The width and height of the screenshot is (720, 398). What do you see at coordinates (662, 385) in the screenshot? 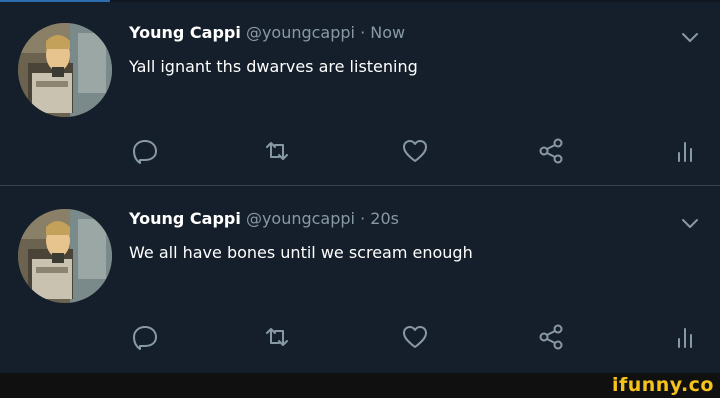
I see `ifunny-watermark: ifunny.co` at bounding box center [662, 385].